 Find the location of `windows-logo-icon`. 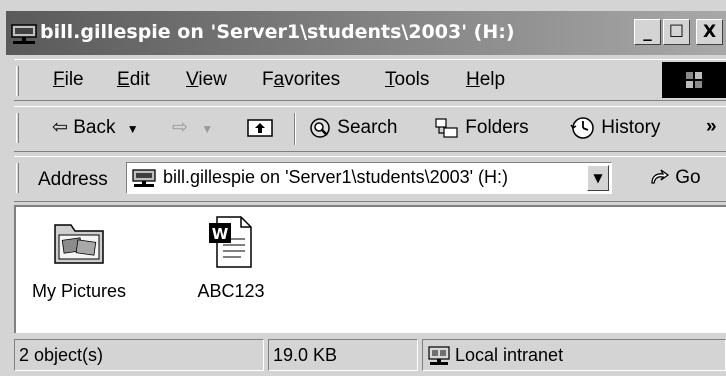

windows-logo-icon is located at coordinates (694, 80).